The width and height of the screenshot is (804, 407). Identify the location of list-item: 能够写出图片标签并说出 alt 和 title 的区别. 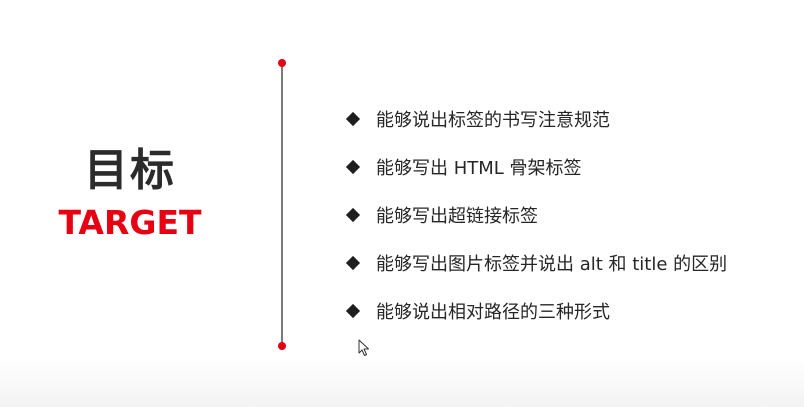
(536, 263).